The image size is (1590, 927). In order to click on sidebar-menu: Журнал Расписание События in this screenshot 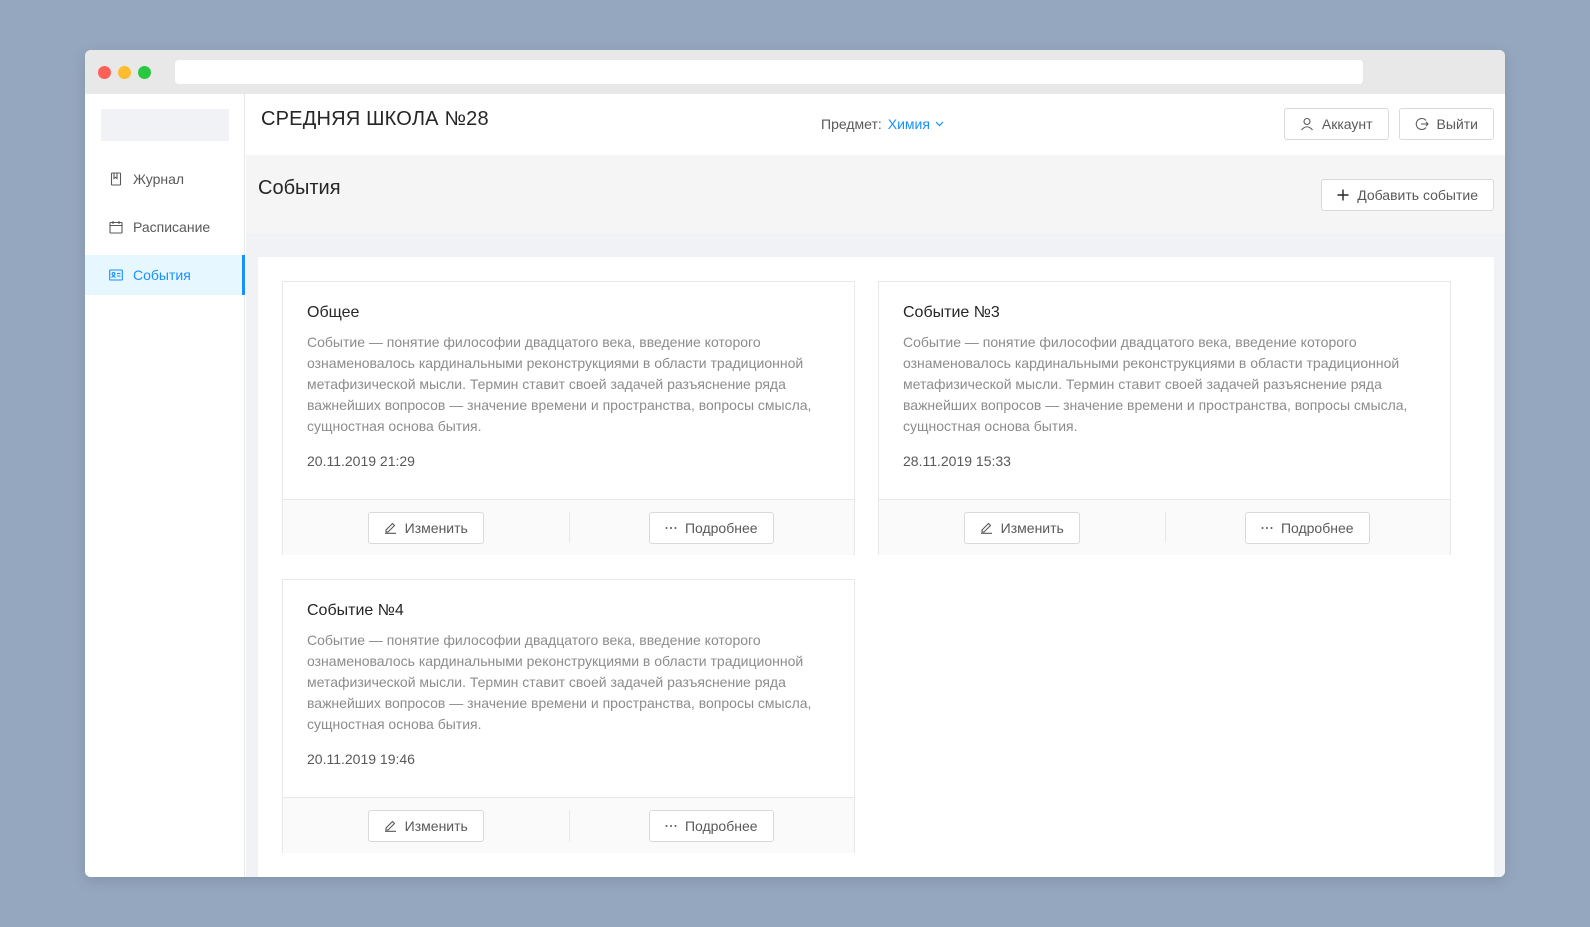, I will do `click(165, 231)`.